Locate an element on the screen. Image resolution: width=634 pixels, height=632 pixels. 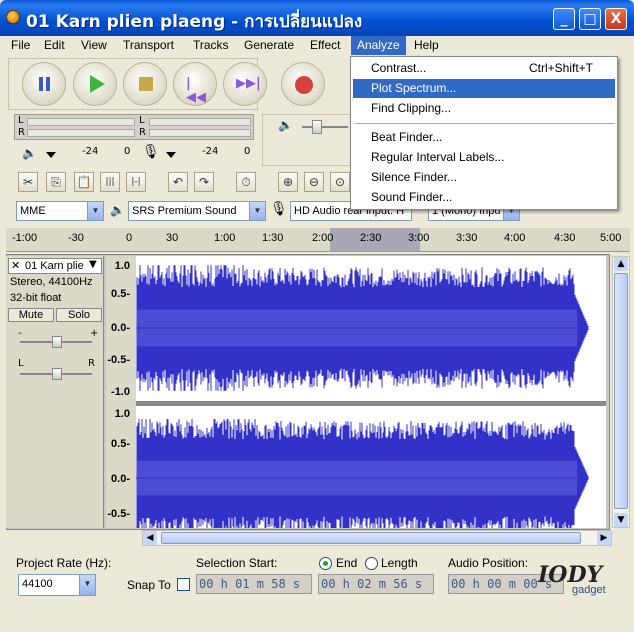
skip-to-end-button: ▶▶| is located at coordinates (245, 84).